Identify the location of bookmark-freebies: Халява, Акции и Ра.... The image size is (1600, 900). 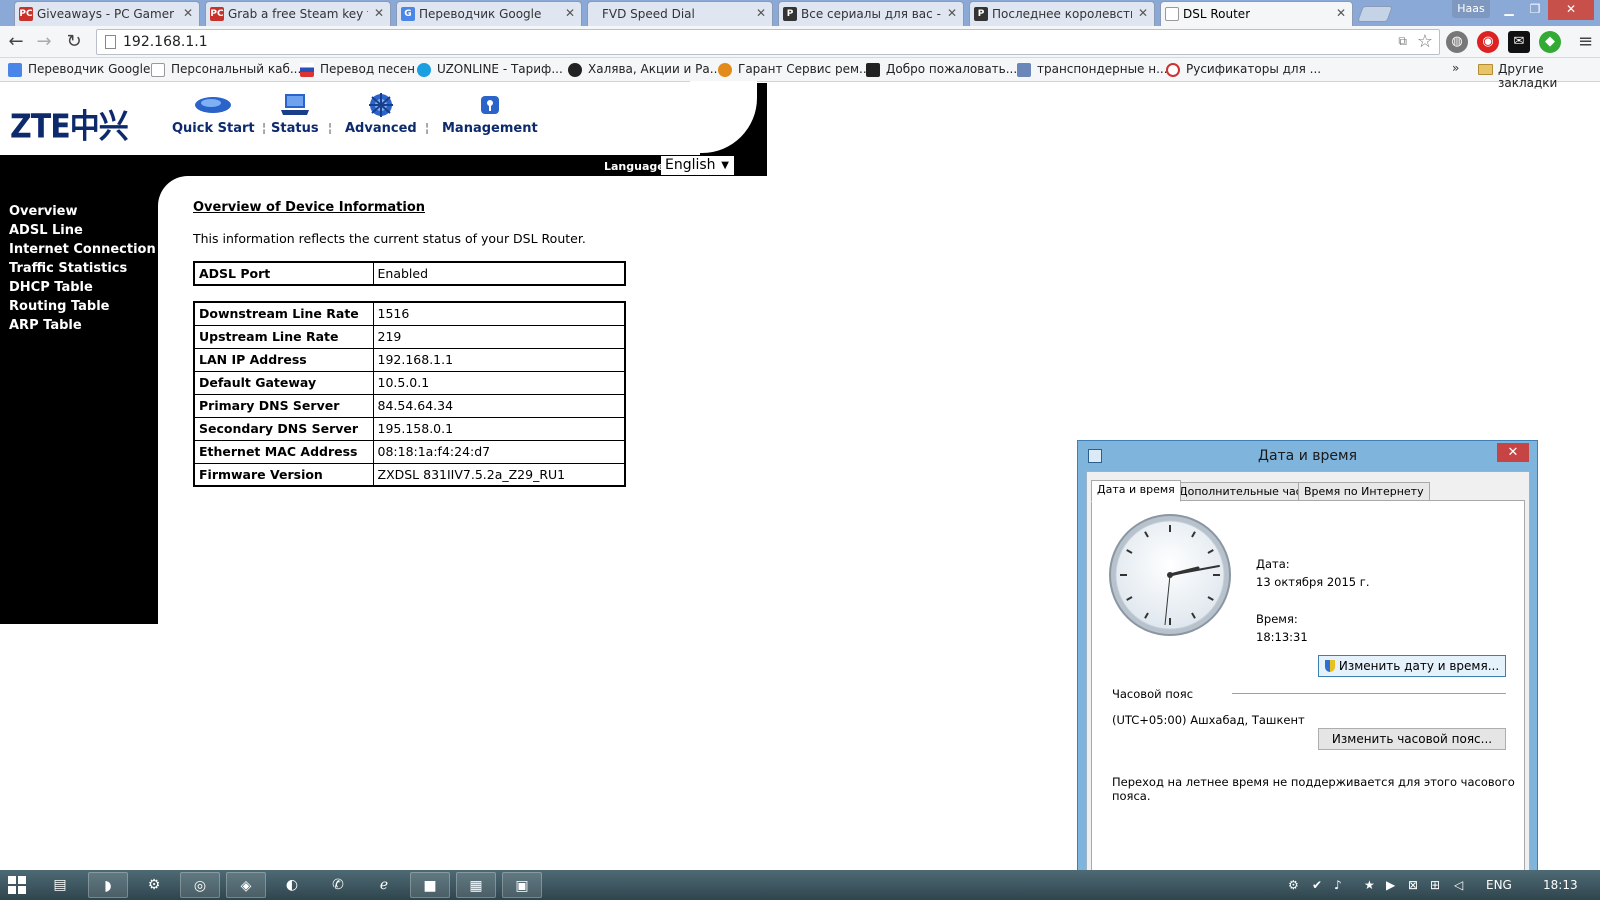
(644, 70).